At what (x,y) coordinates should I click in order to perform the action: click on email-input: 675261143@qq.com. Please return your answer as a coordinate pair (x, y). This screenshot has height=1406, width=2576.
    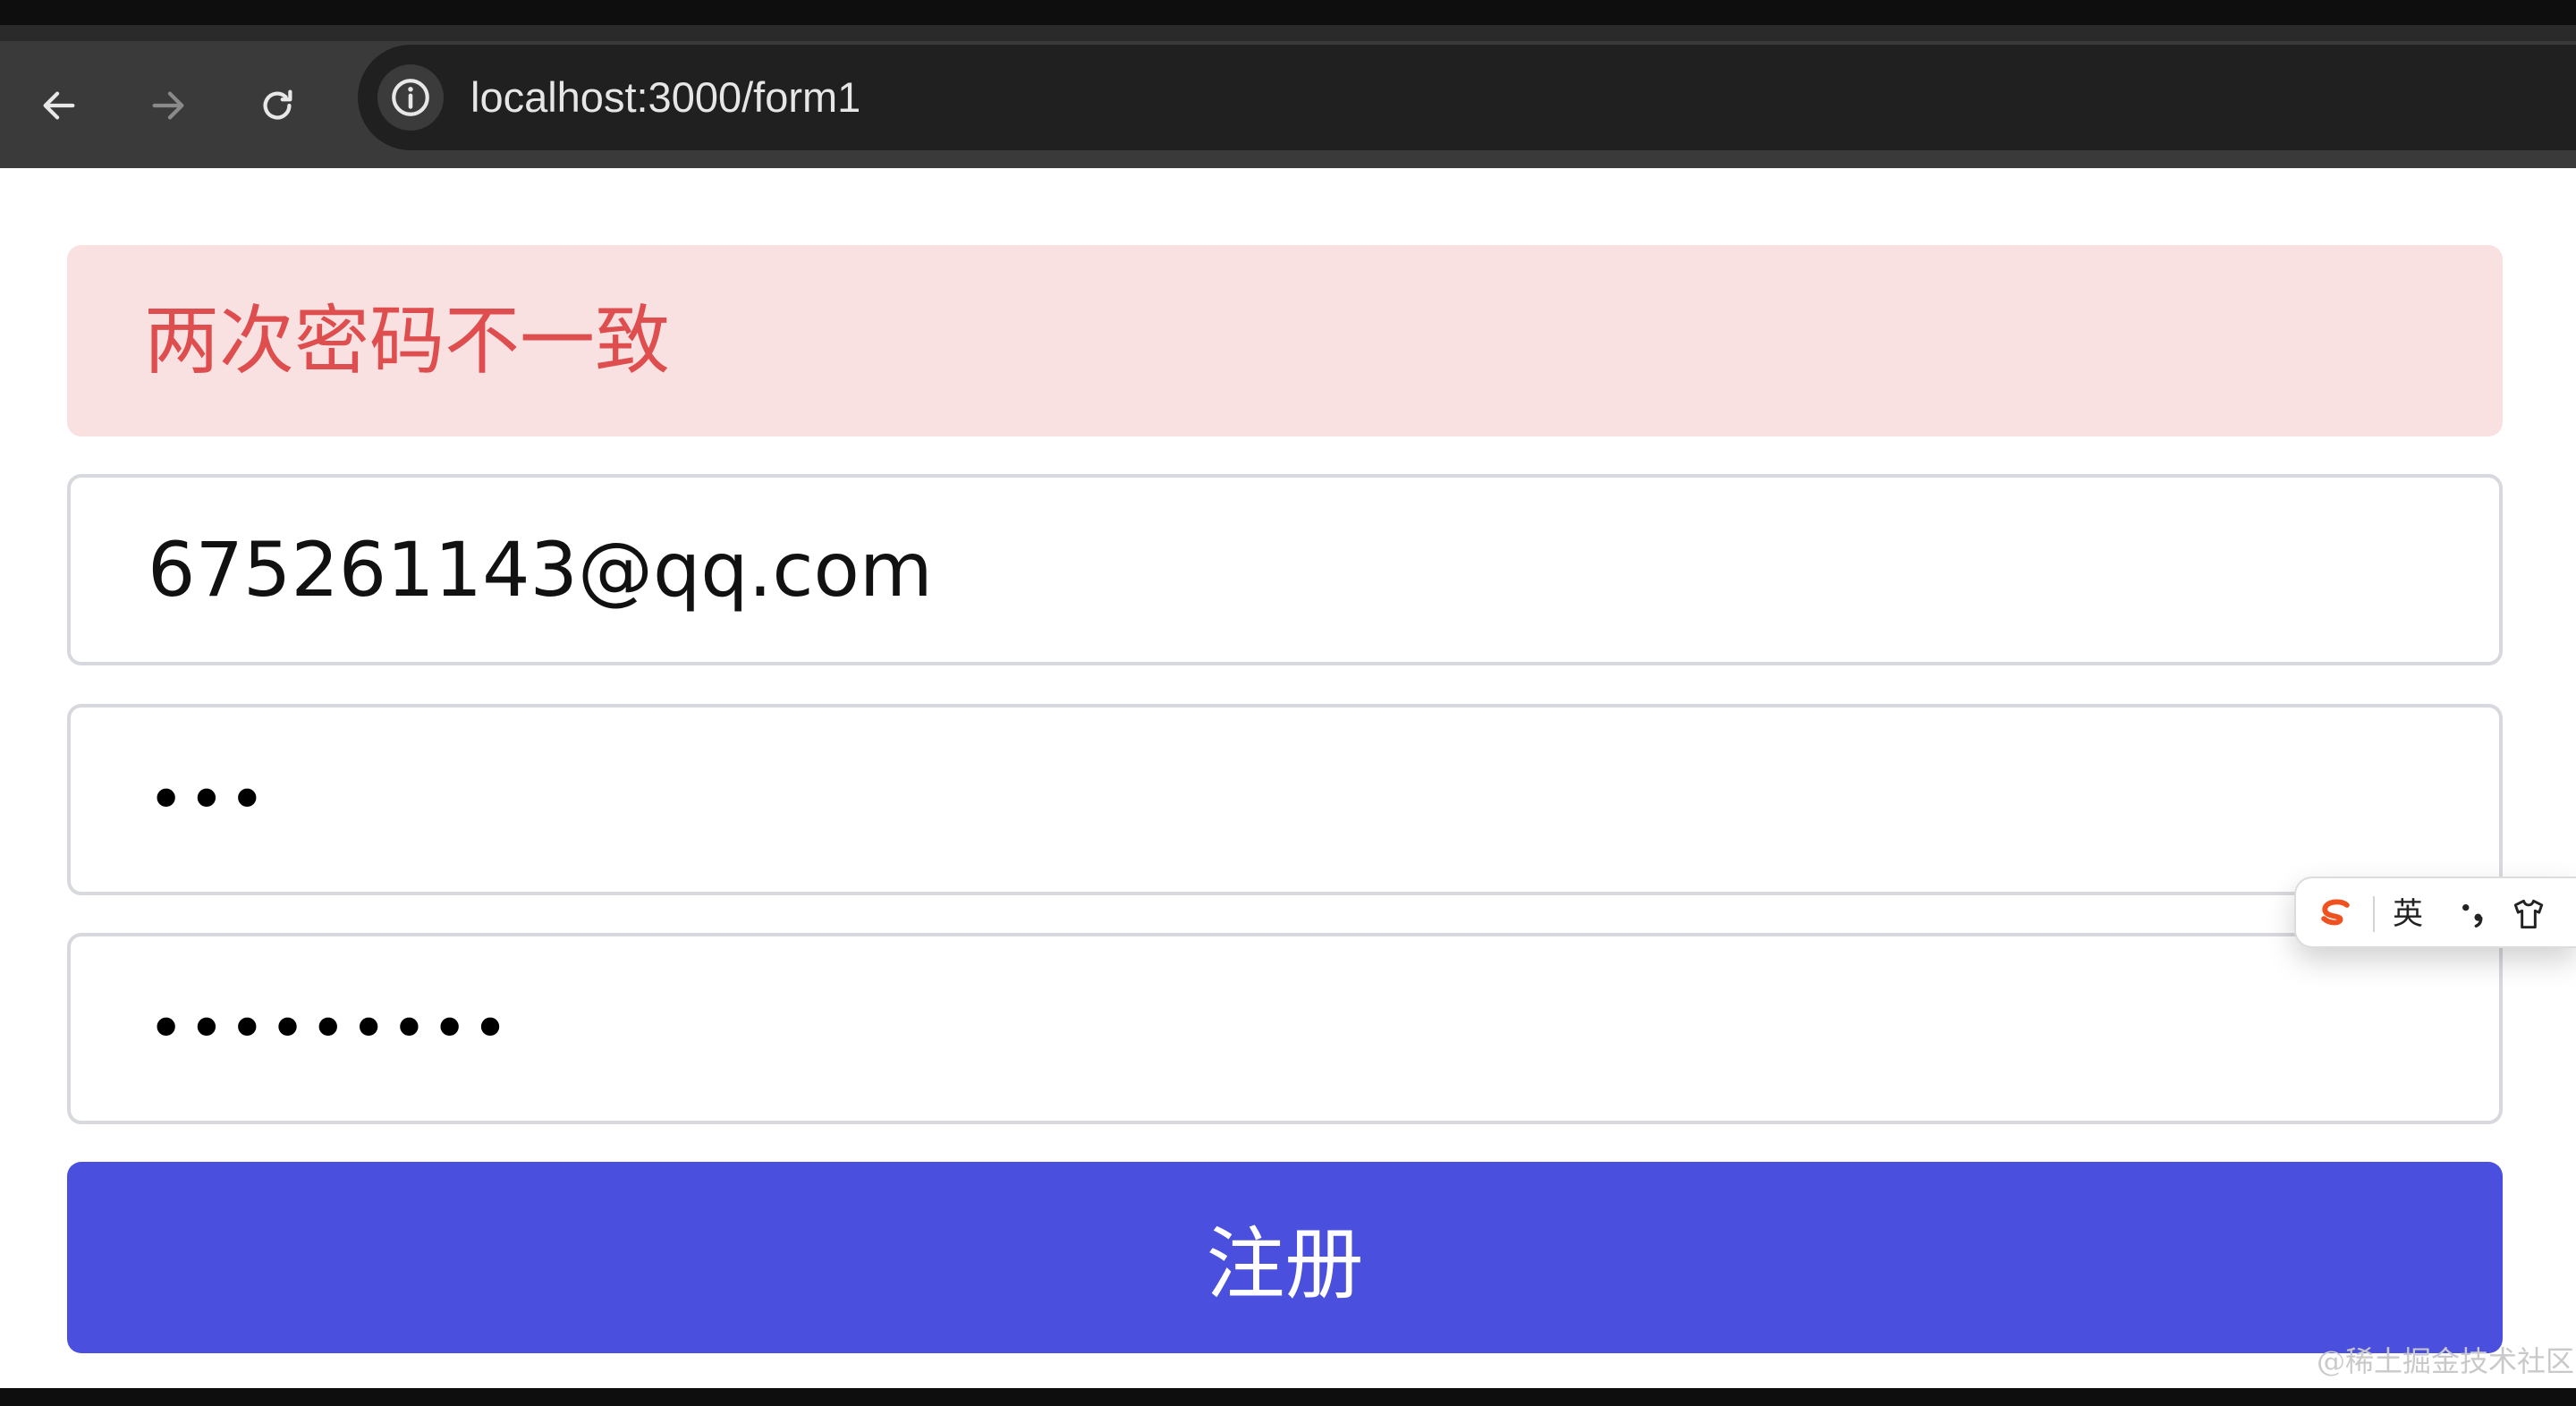
    Looking at the image, I should click on (1285, 570).